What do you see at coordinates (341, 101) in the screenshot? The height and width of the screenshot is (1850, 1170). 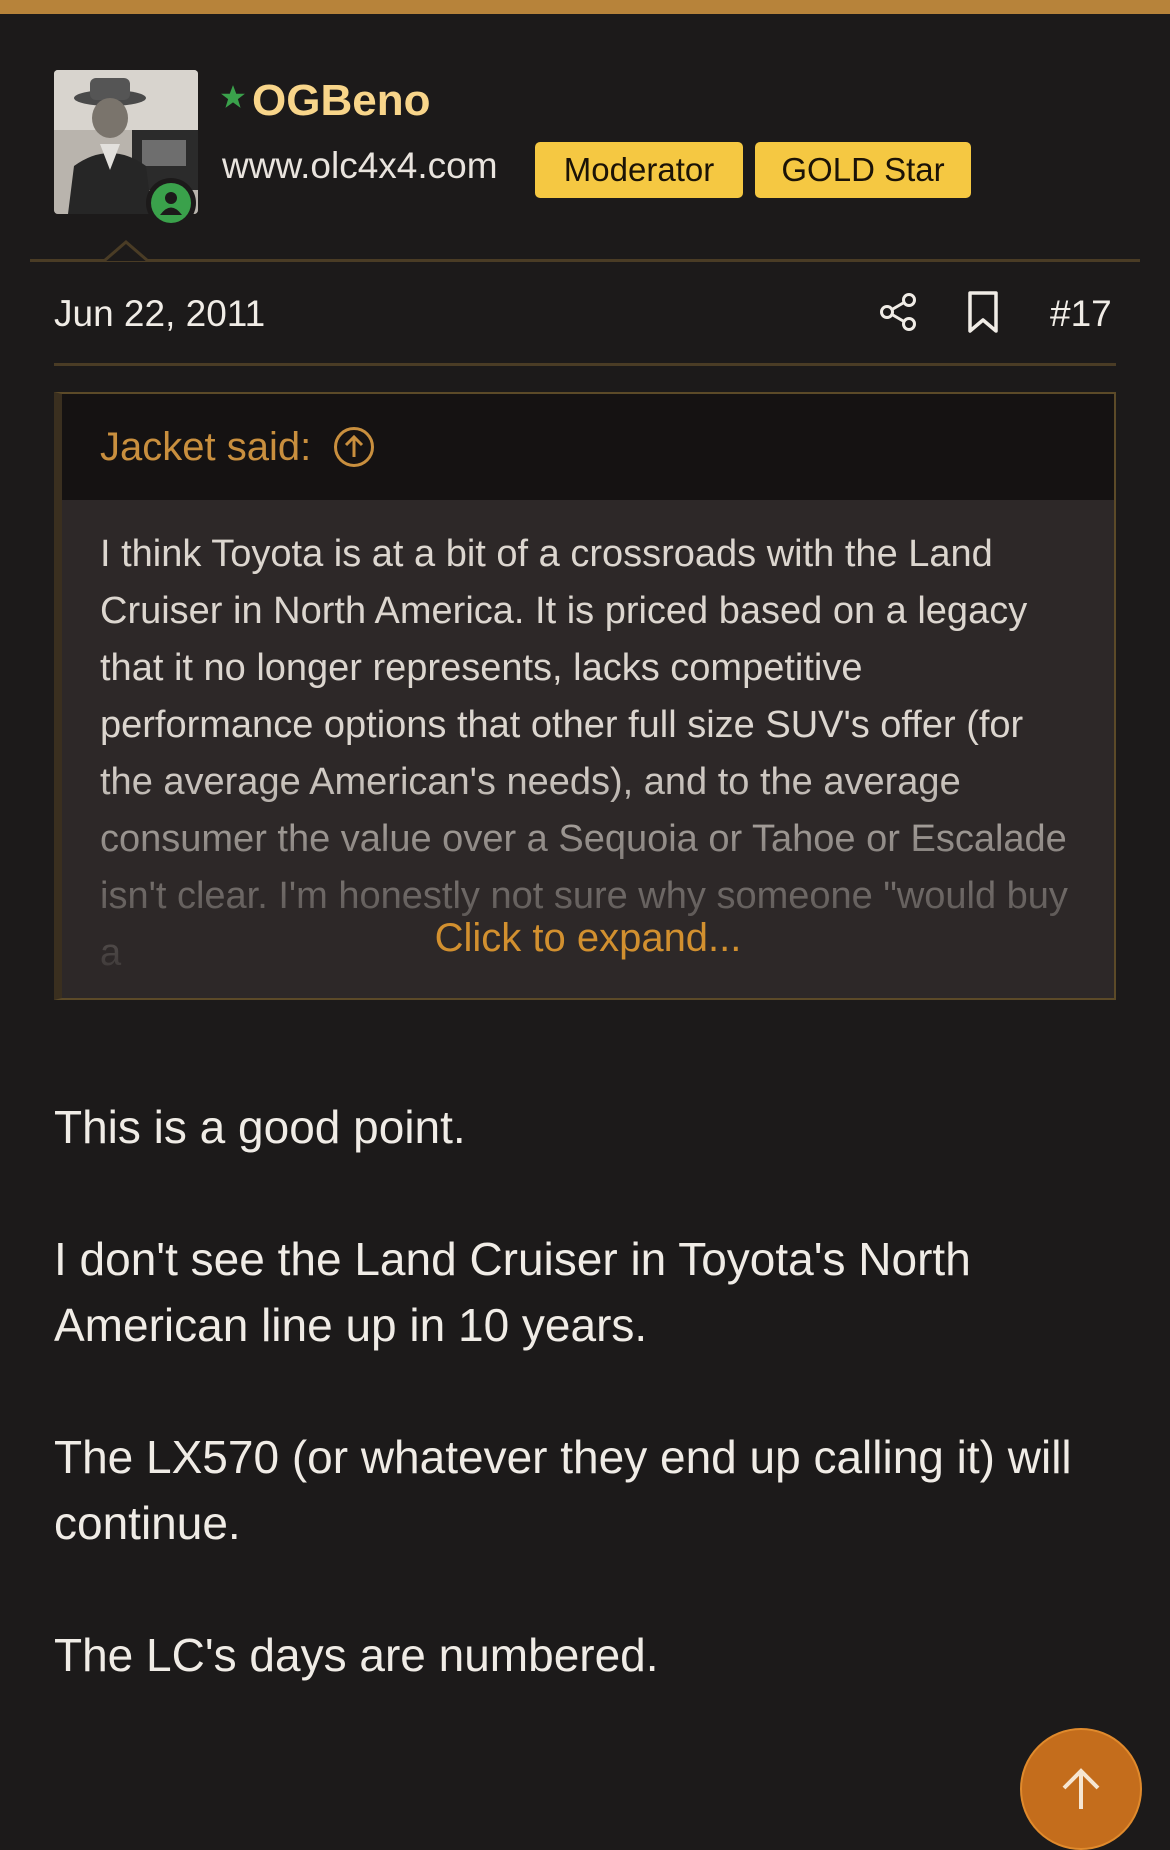 I see `username-link: OGBeno` at bounding box center [341, 101].